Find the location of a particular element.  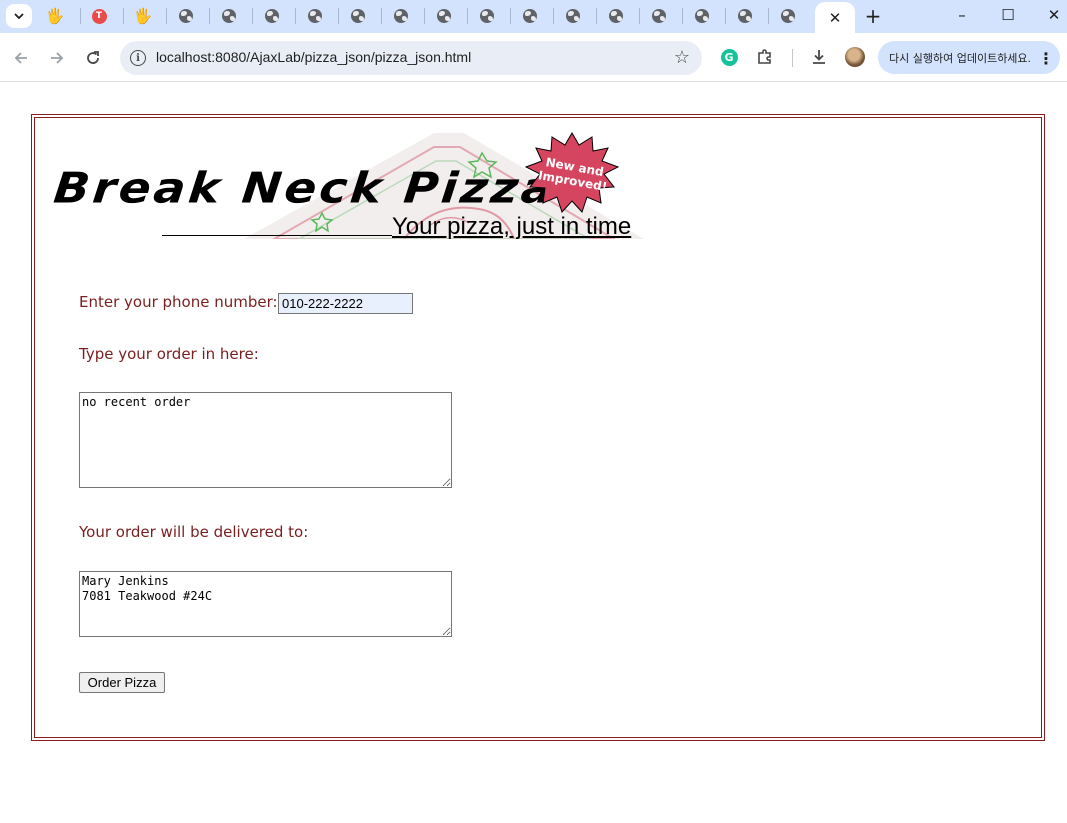

maximize-button: ☐ is located at coordinates (1008, 15).